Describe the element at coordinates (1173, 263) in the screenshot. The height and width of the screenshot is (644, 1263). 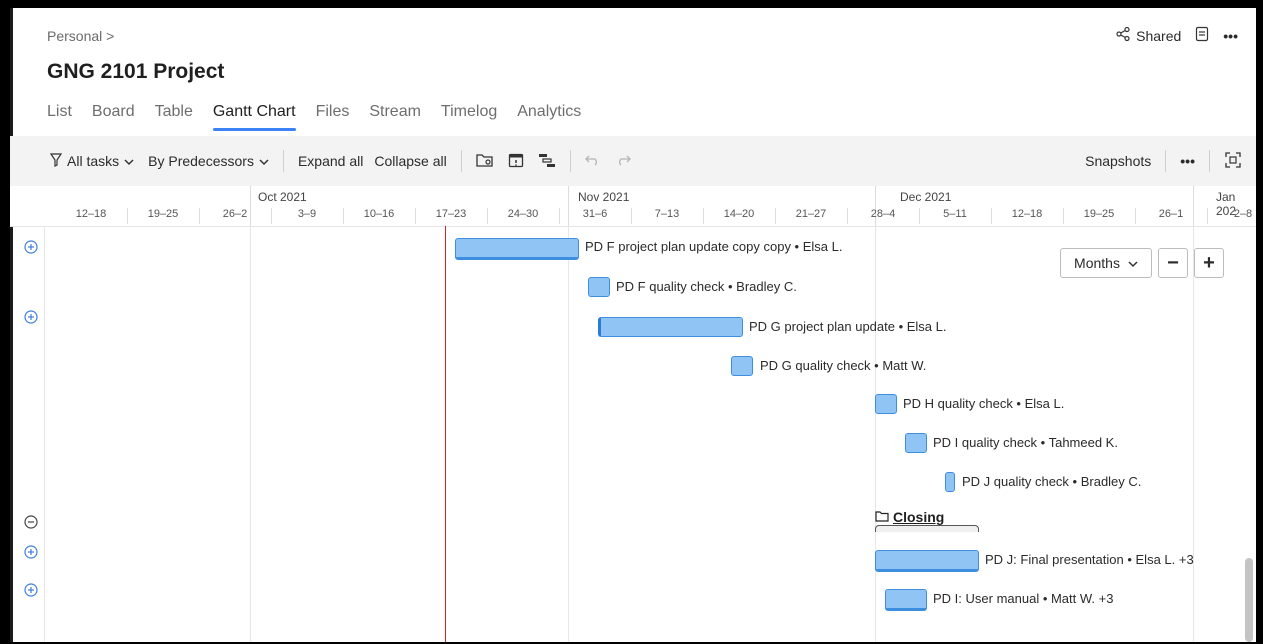
I see `zoom-out-button: −` at that location.